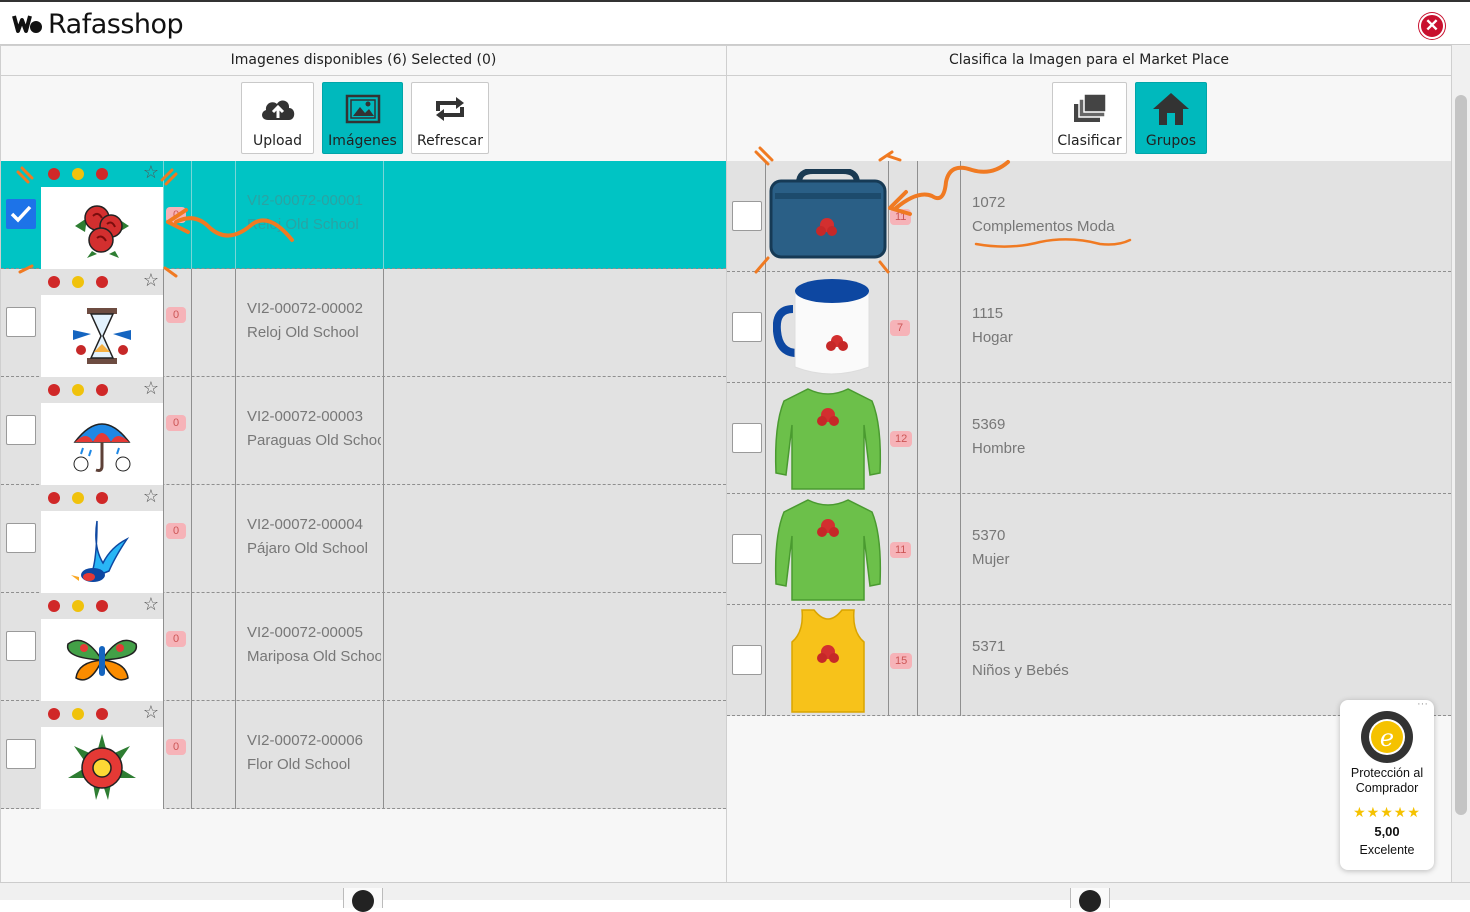 The width and height of the screenshot is (1470, 912). What do you see at coordinates (314, 440) in the screenshot?
I see `row-name: Paraguas Old School` at bounding box center [314, 440].